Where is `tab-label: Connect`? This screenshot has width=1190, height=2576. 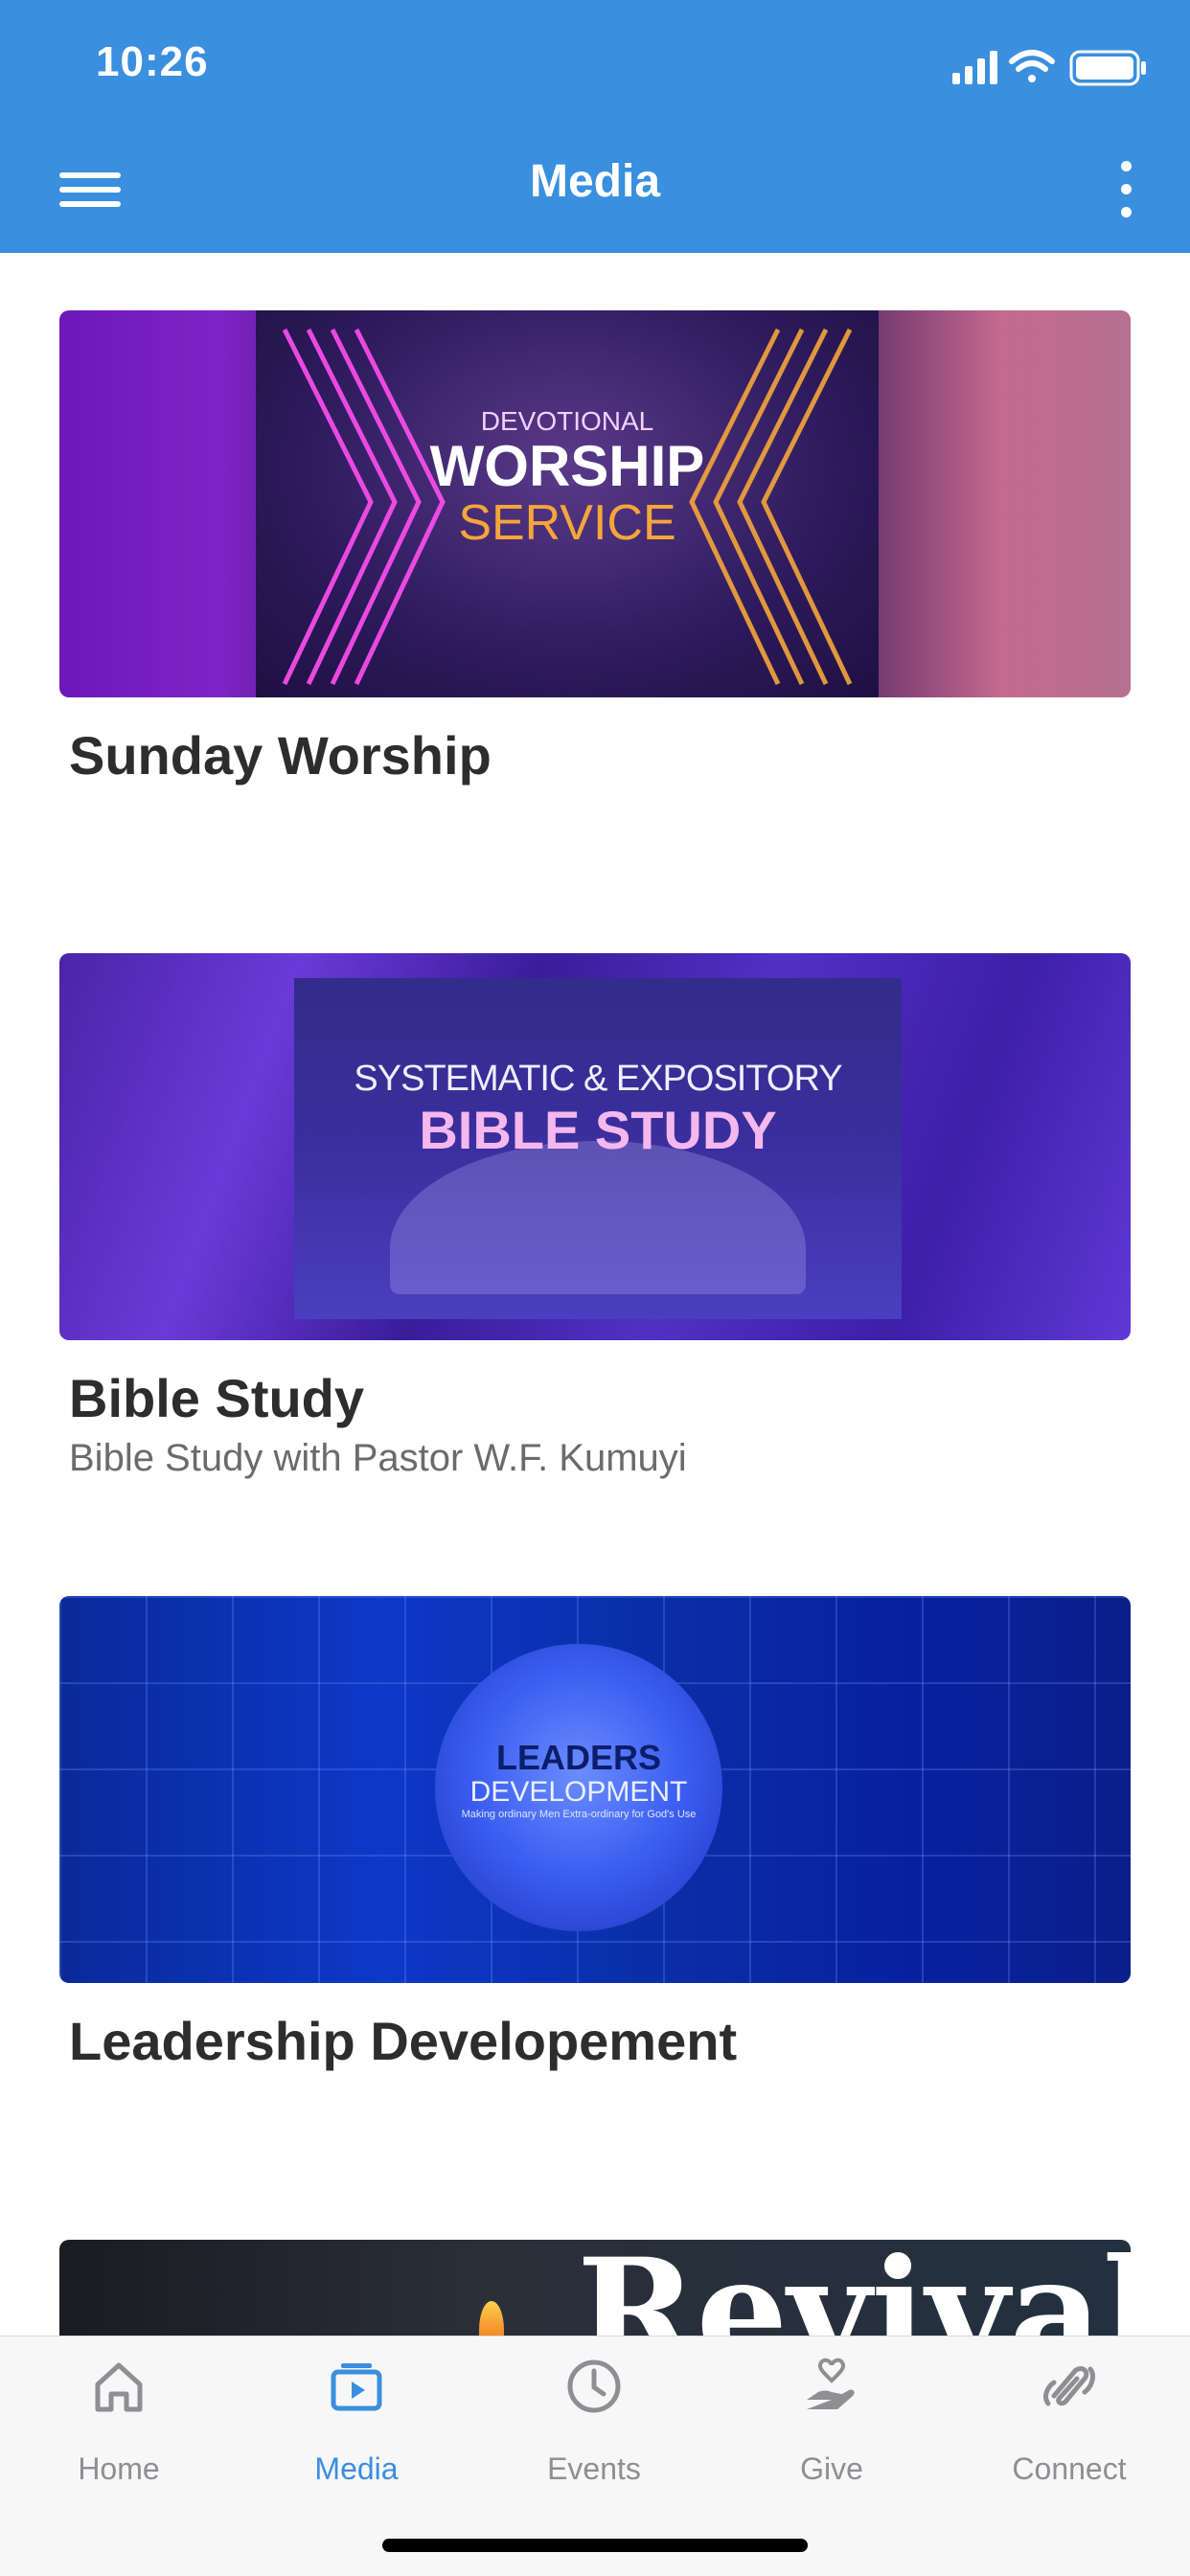
tab-label: Connect is located at coordinates (1070, 2468).